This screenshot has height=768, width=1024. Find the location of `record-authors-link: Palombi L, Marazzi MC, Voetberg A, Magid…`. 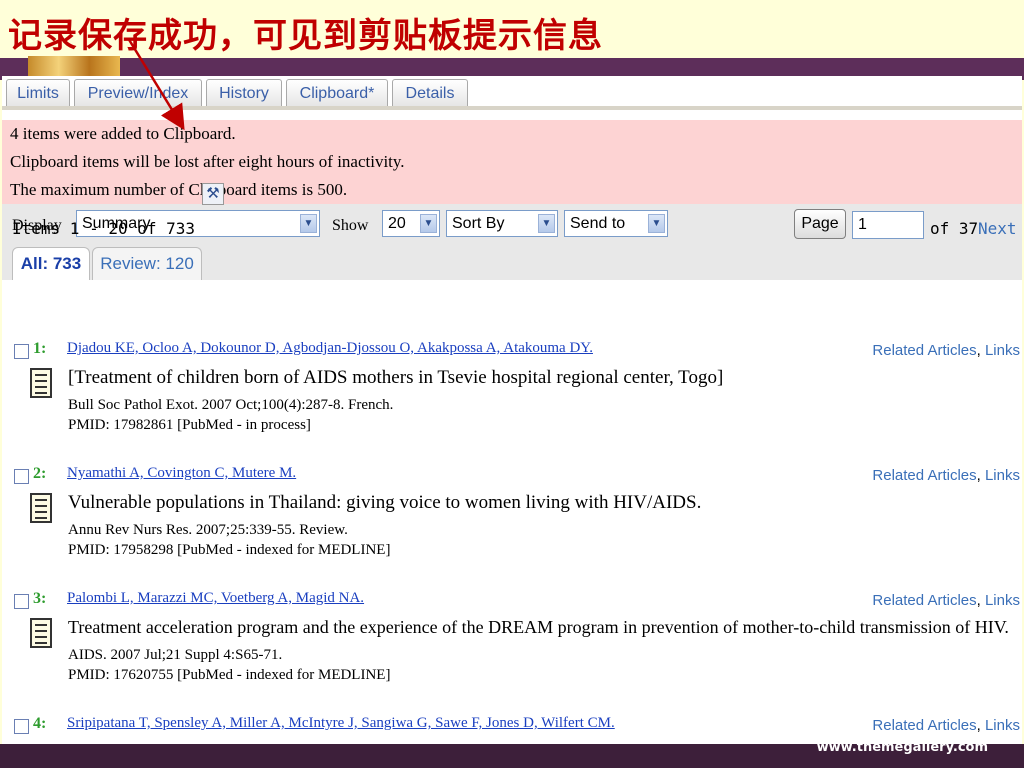

record-authors-link: Palombi L, Marazzi MC, Voetberg A, Magid… is located at coordinates (215, 598).